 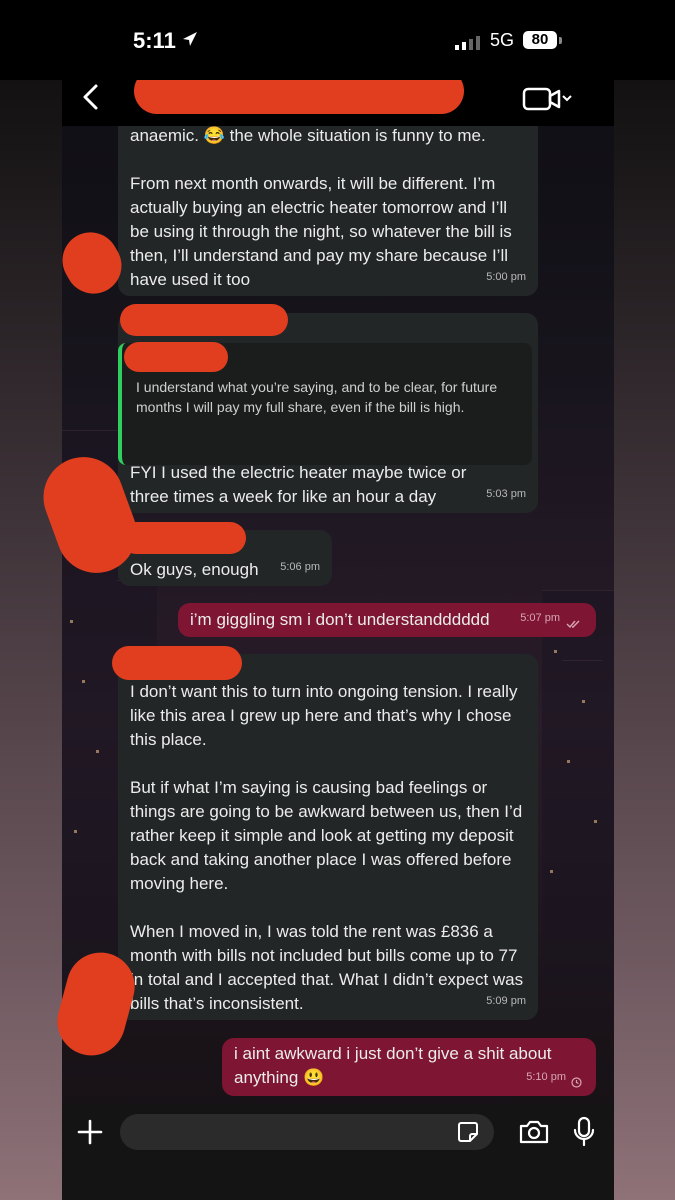 What do you see at coordinates (91, 97) in the screenshot?
I see `back-chevron-icon` at bounding box center [91, 97].